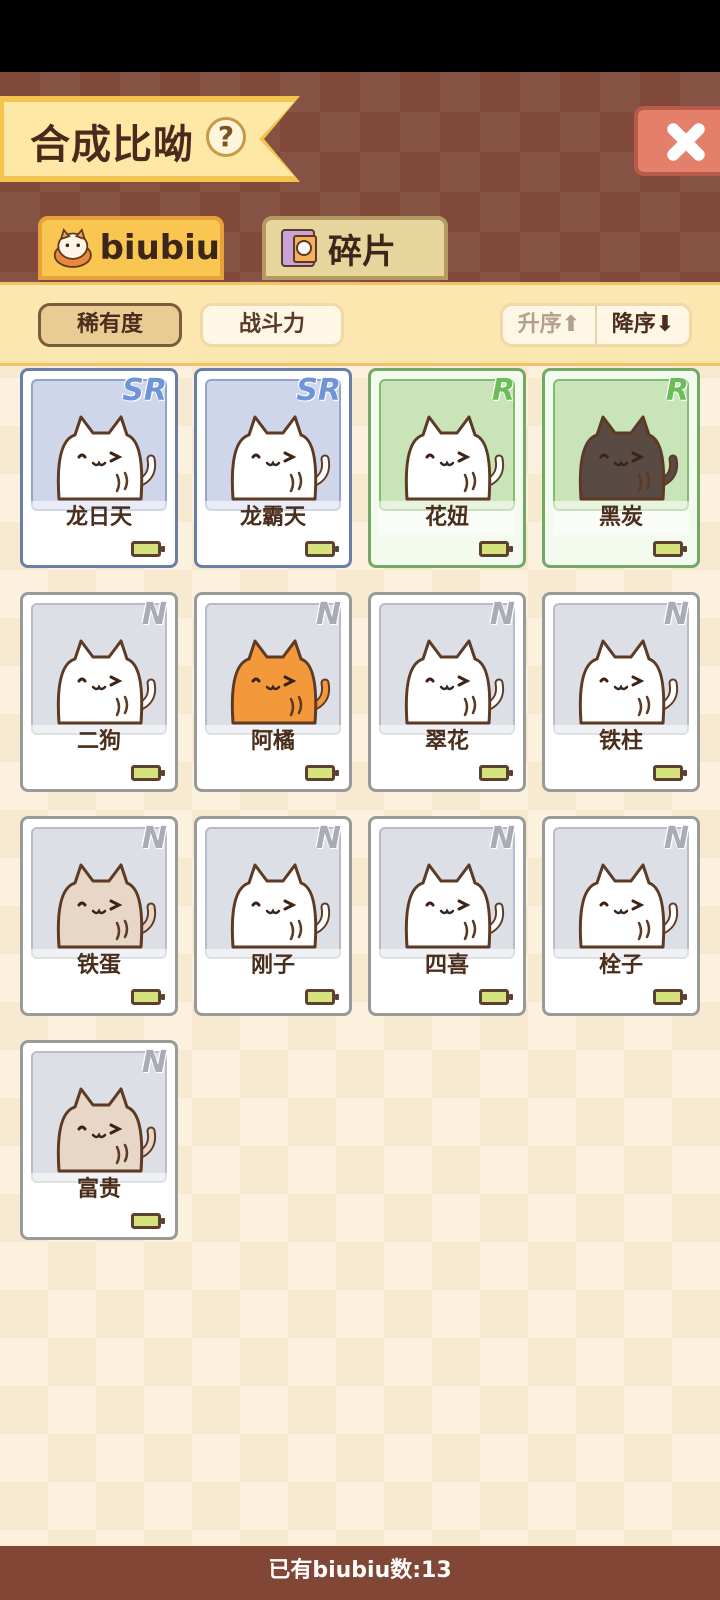 The width and height of the screenshot is (720, 1600). I want to click on ascending-label: 升序, so click(539, 324).